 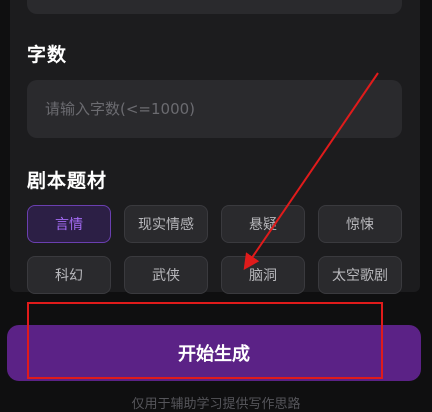 I want to click on footnote-text: 仅用于辅助学习提供写作思路, so click(x=216, y=404).